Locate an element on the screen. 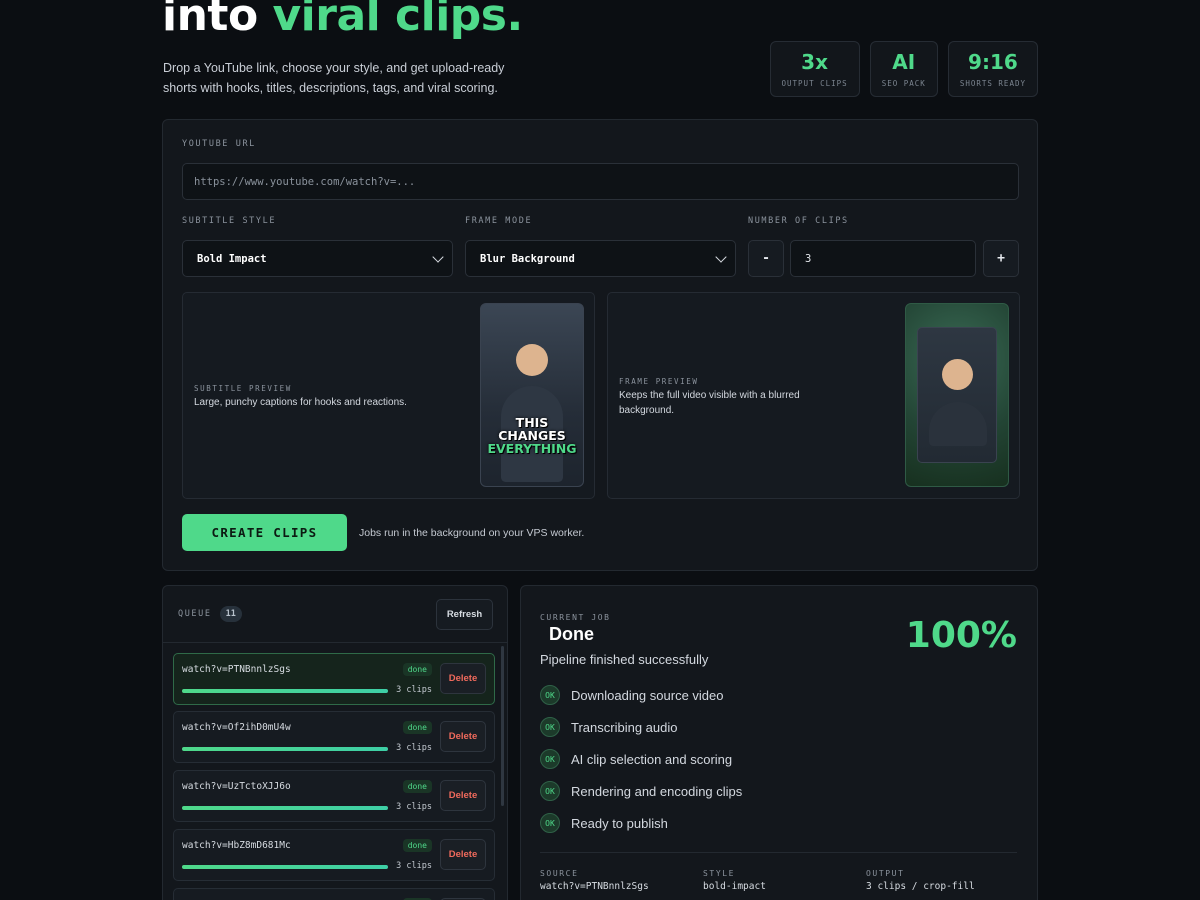 This screenshot has width=1200, height=900. stat-label: SHORTS READY is located at coordinates (992, 83).